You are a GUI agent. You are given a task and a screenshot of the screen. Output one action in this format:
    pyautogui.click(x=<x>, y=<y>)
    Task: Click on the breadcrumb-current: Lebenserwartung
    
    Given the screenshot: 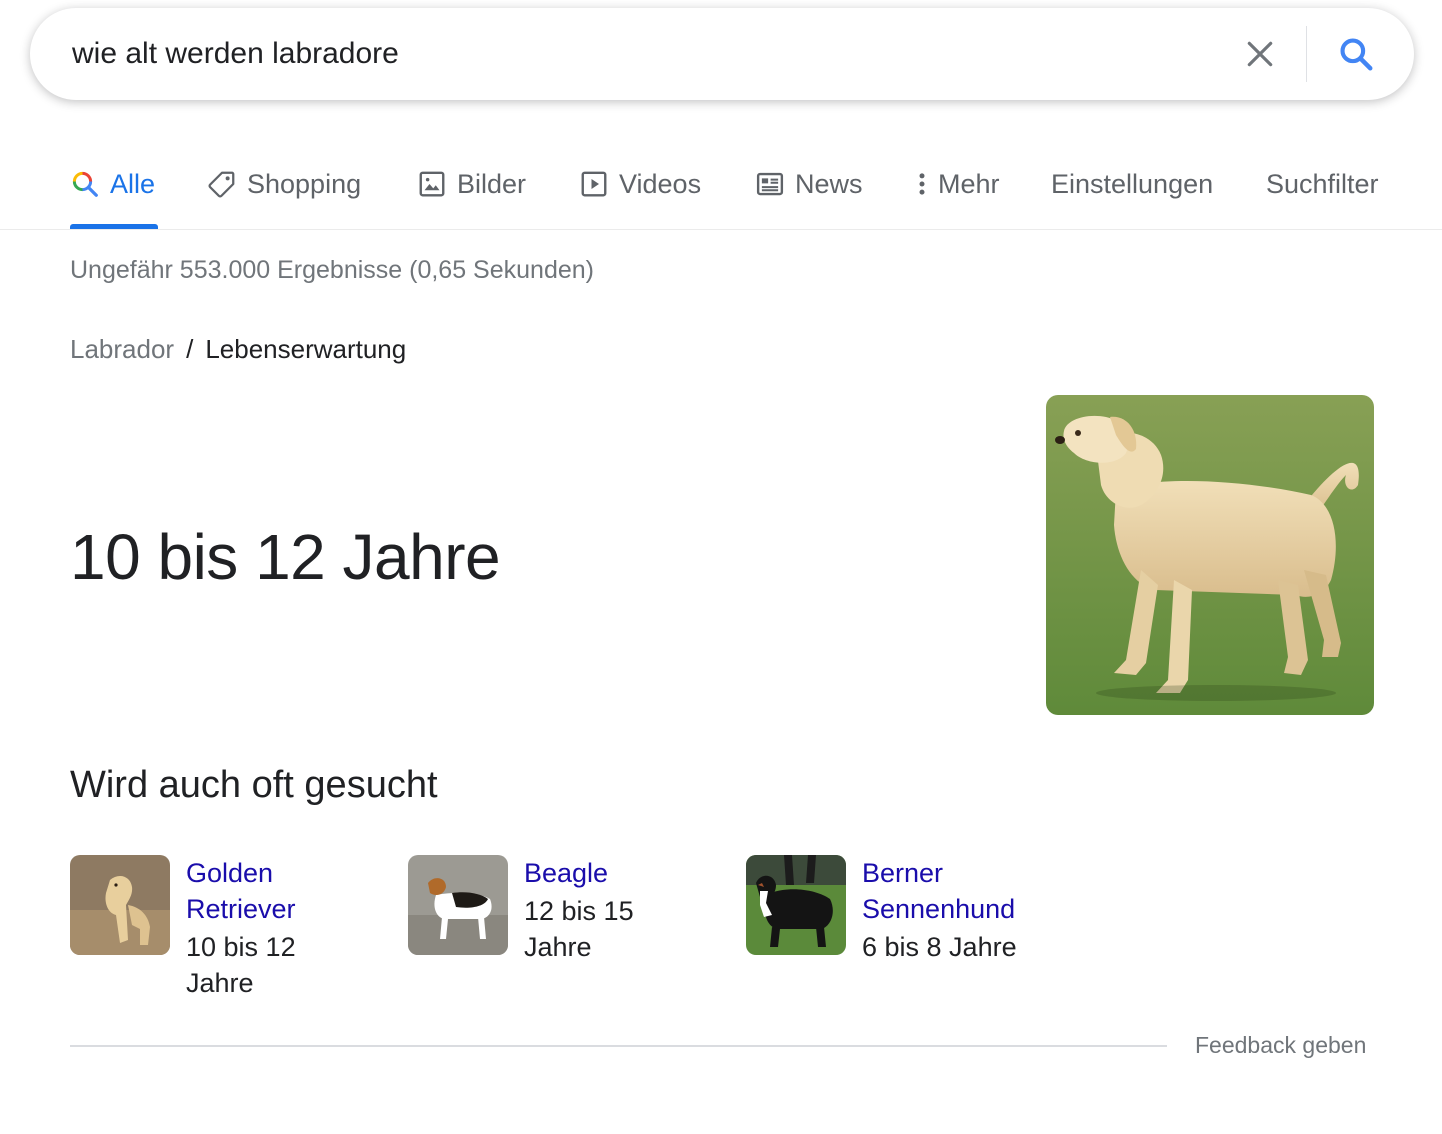 What is the action you would take?
    pyautogui.click(x=306, y=349)
    